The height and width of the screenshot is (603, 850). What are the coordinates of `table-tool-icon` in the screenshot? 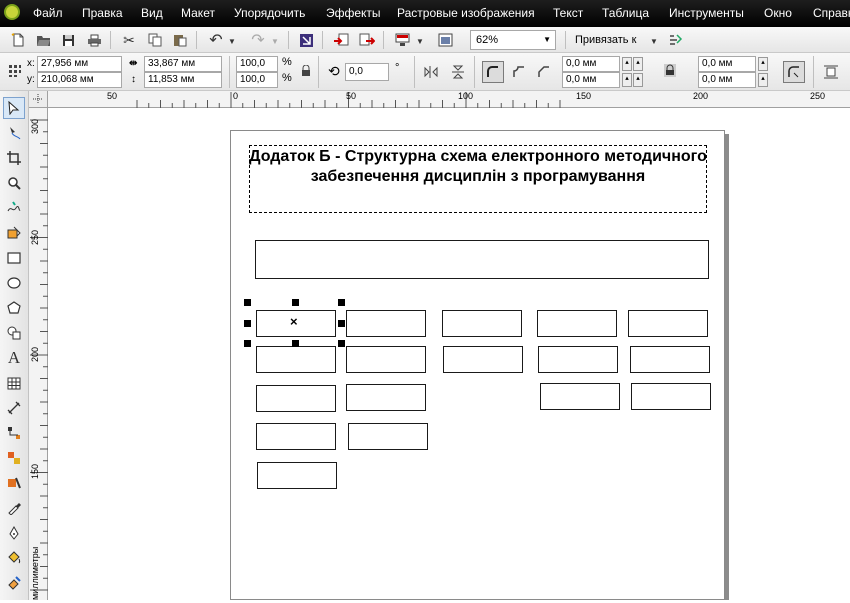 It's located at (14, 383).